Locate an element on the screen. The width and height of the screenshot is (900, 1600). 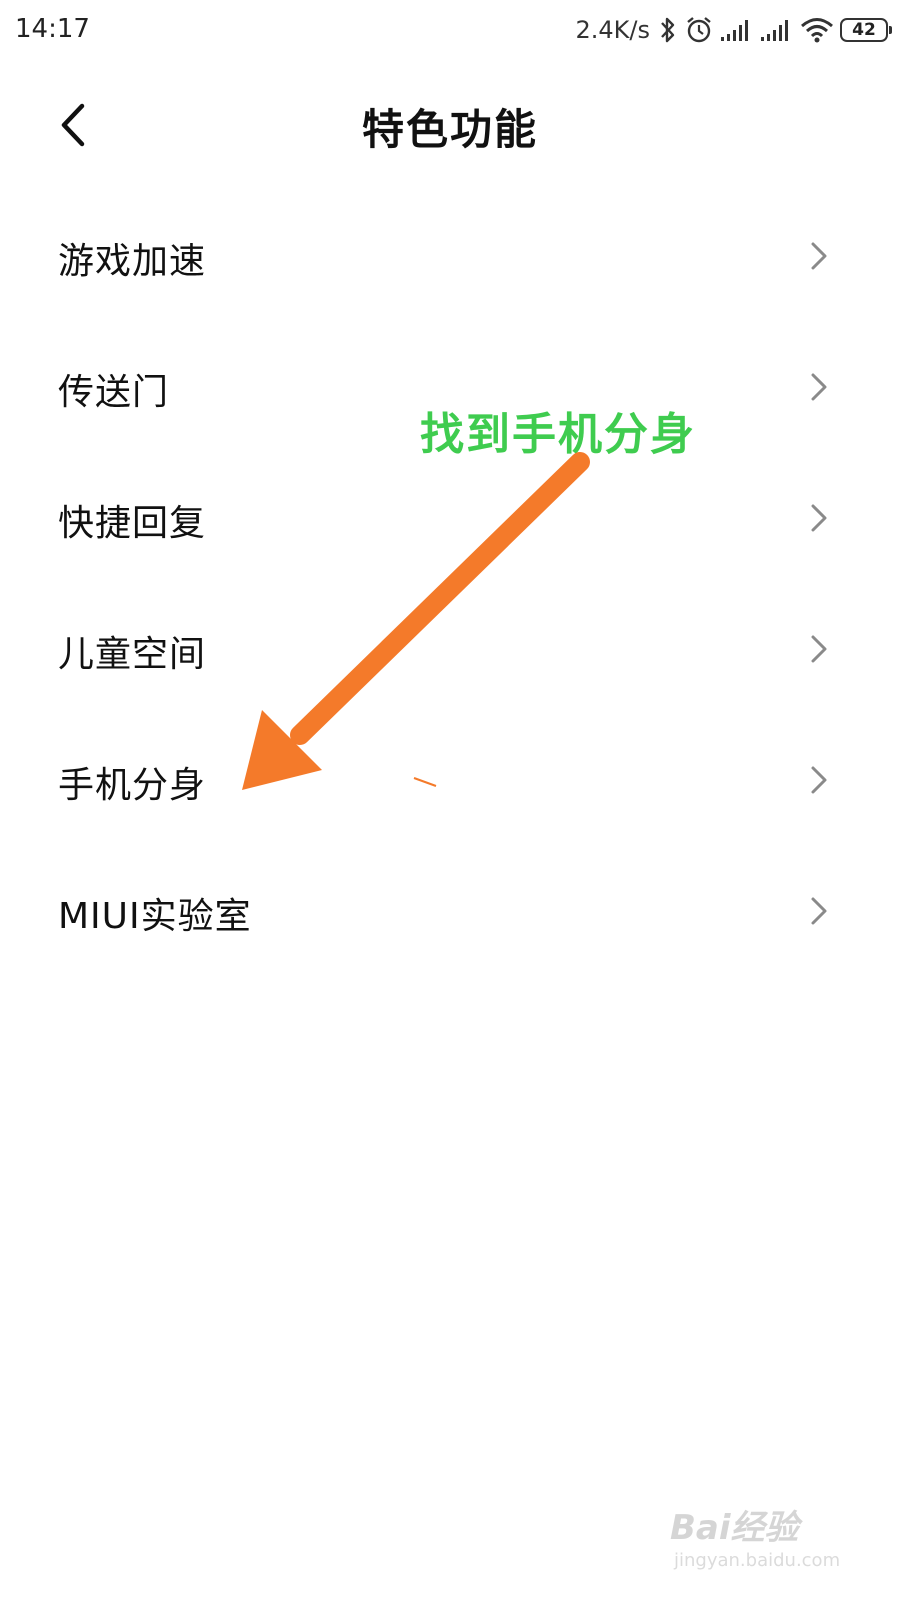
menu-item-label: 游戏加速 is located at coordinates (132, 261).